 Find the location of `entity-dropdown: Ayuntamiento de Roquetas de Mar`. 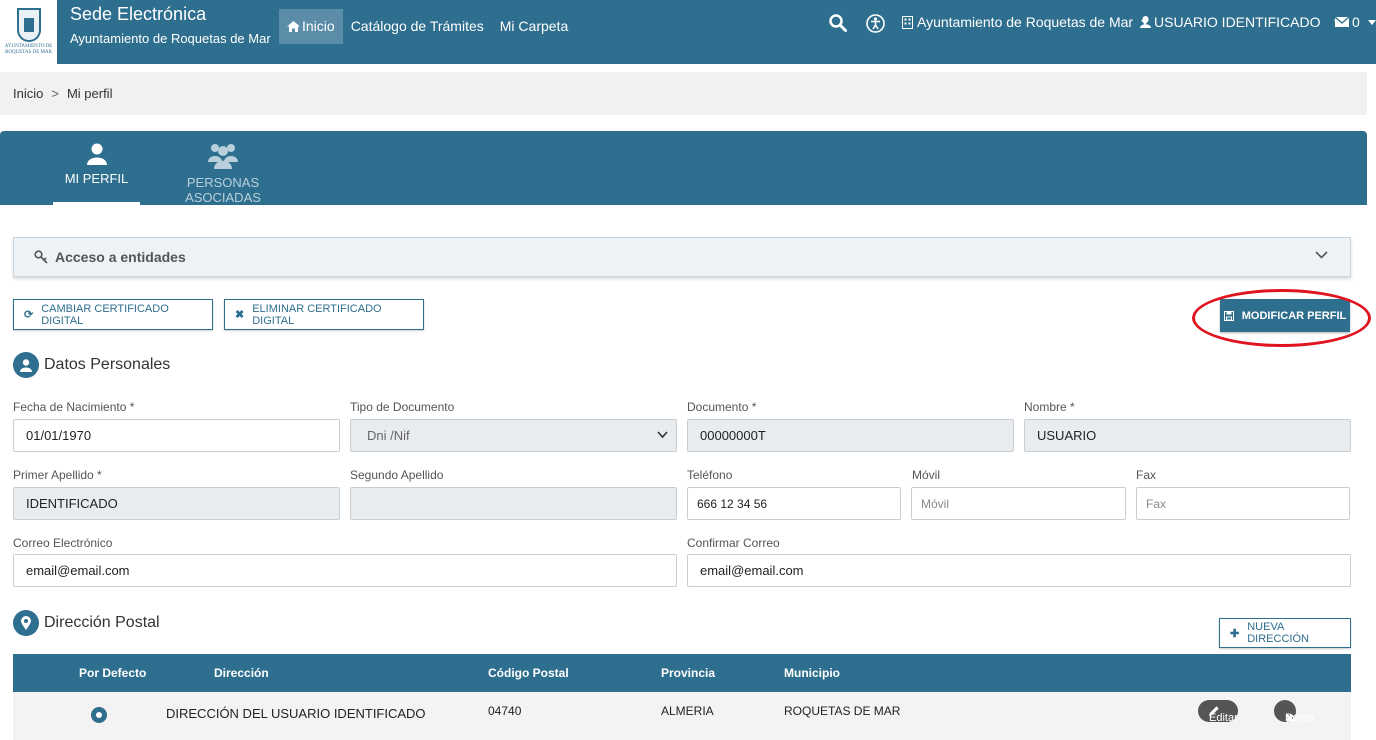

entity-dropdown: Ayuntamiento de Roquetas de Mar is located at coordinates (1026, 22).